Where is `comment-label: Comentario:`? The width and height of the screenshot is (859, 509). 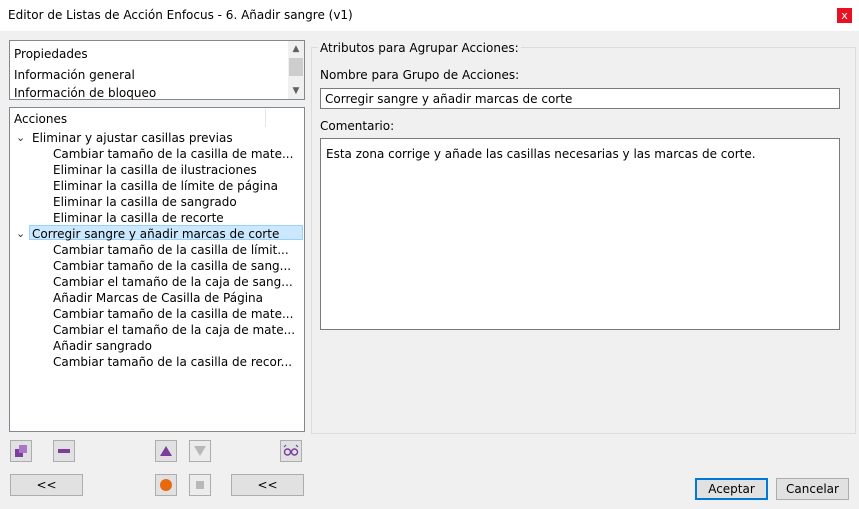 comment-label: Comentario: is located at coordinates (357, 126).